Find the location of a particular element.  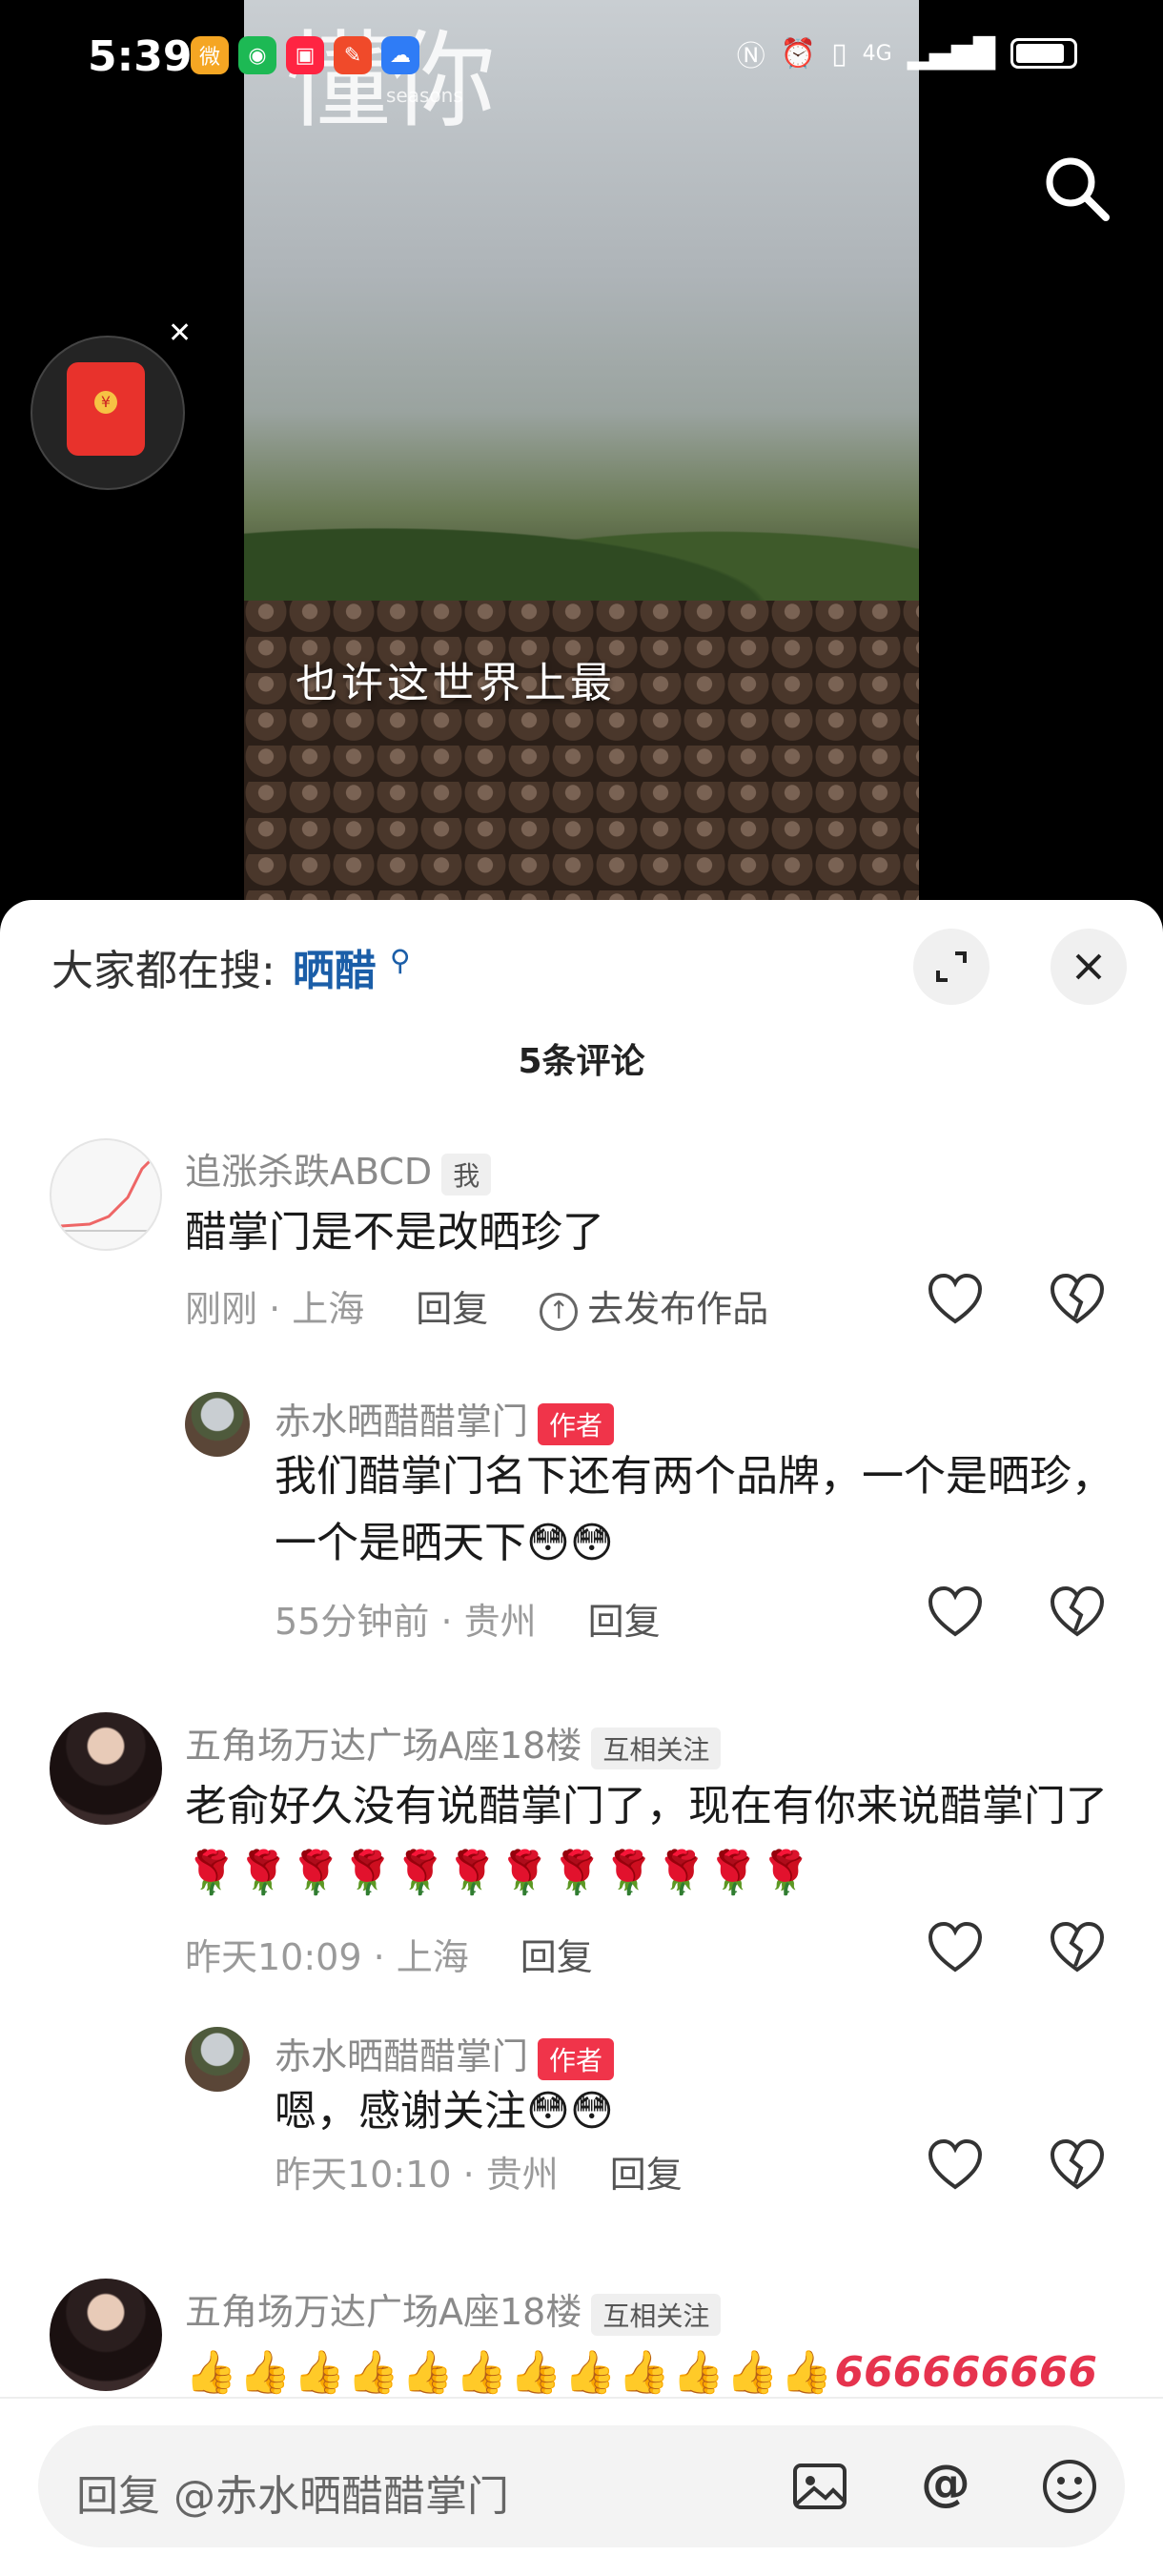

close-icon is located at coordinates (1088, 966).